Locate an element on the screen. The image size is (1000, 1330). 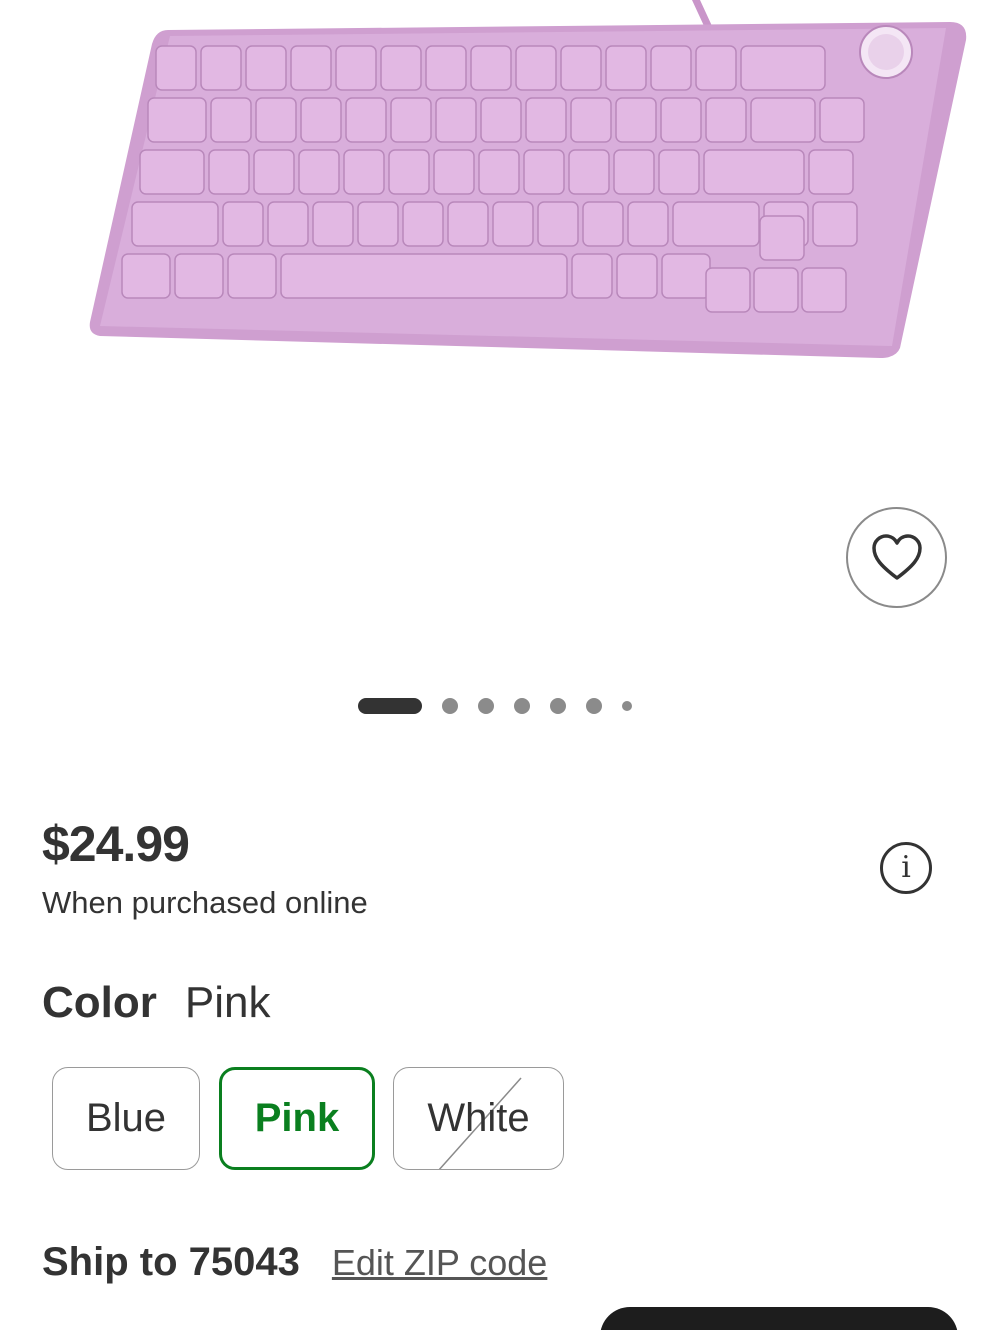
price-note: When purchased online is located at coordinates (205, 902).